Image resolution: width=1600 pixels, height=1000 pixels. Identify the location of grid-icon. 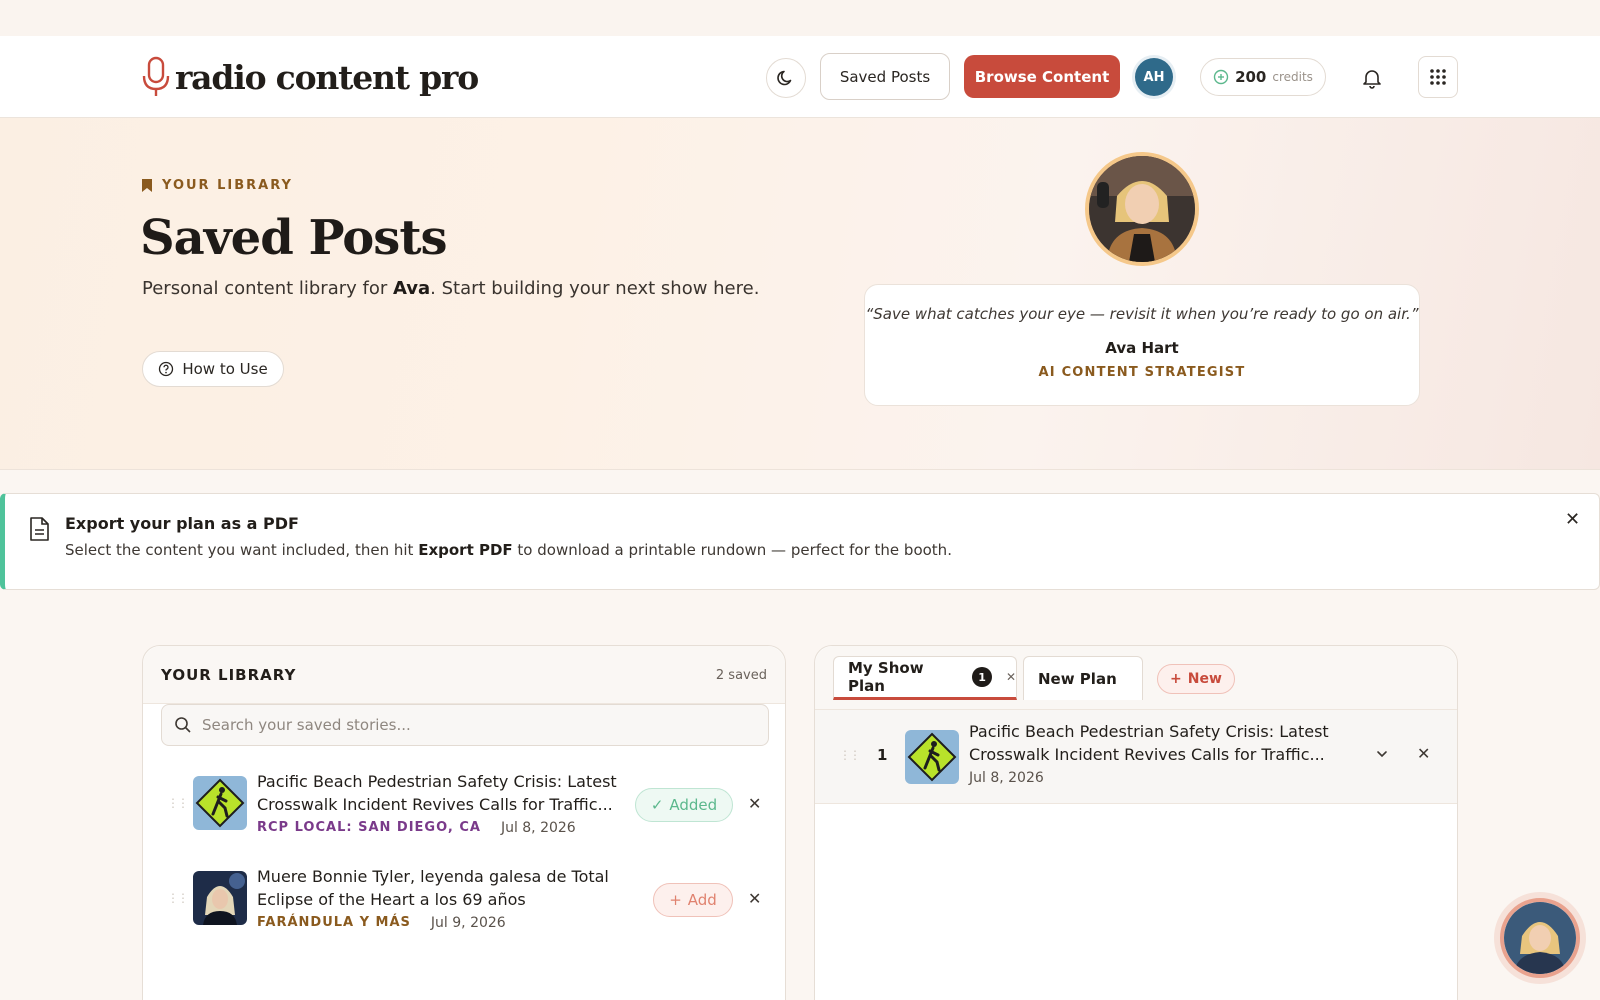
(1438, 77).